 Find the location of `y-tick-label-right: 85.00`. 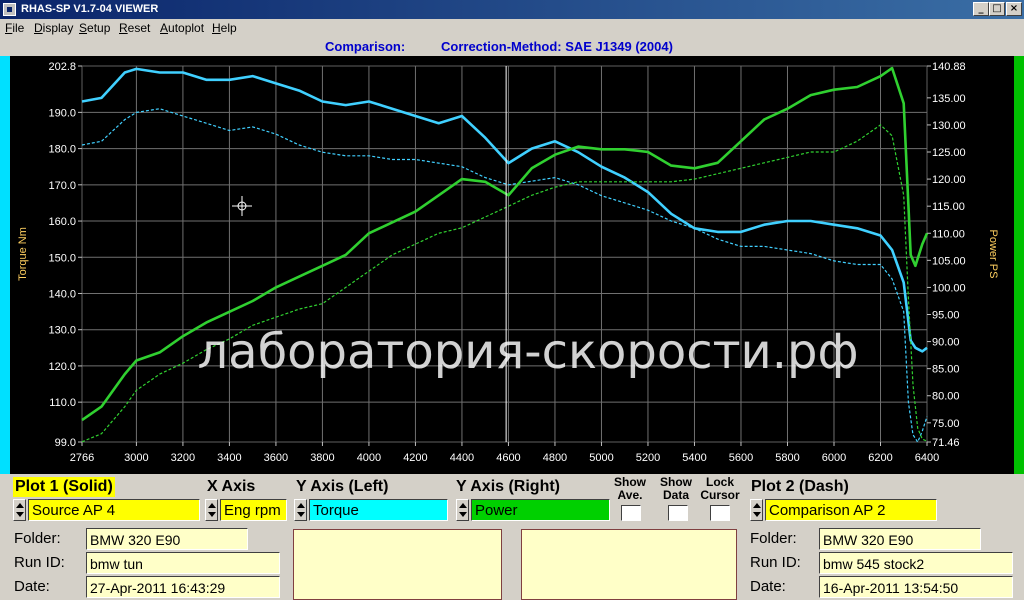

y-tick-label-right: 85.00 is located at coordinates (946, 370).